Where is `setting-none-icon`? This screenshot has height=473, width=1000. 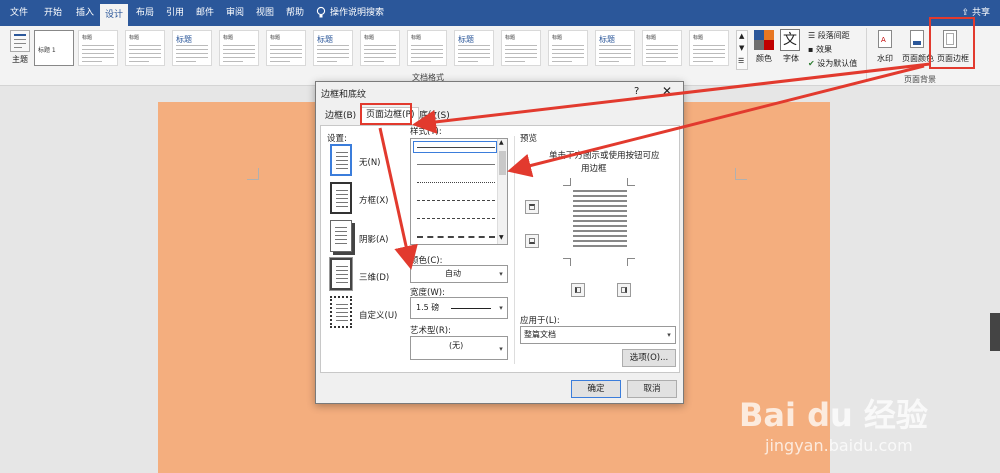
setting-none-icon is located at coordinates (341, 160).